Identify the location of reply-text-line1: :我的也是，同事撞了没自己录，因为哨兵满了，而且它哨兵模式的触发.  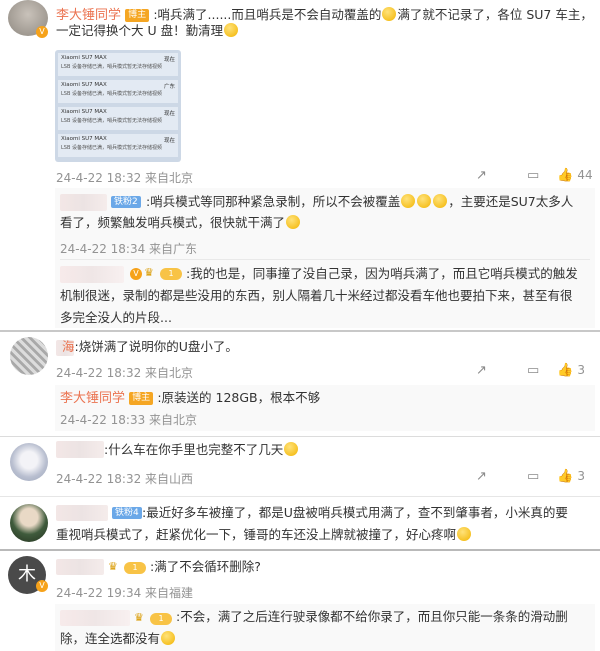
(382, 273).